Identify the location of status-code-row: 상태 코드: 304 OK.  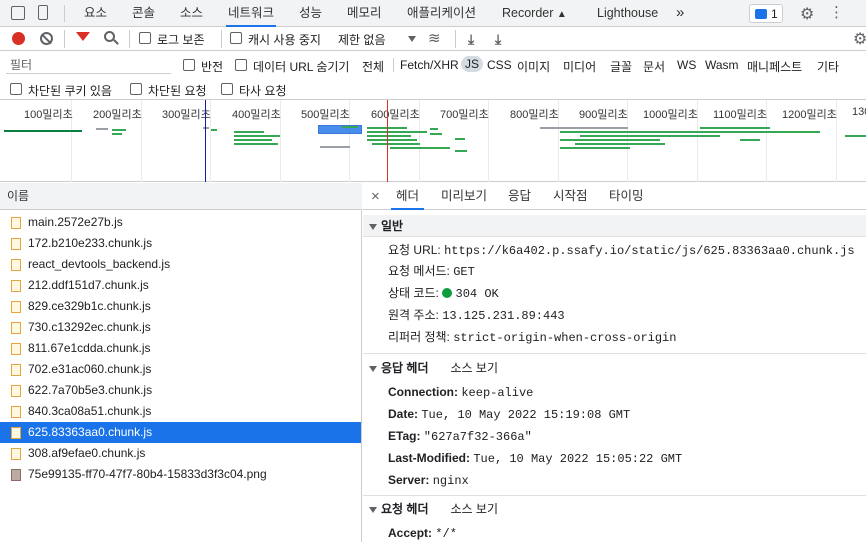
(443, 293).